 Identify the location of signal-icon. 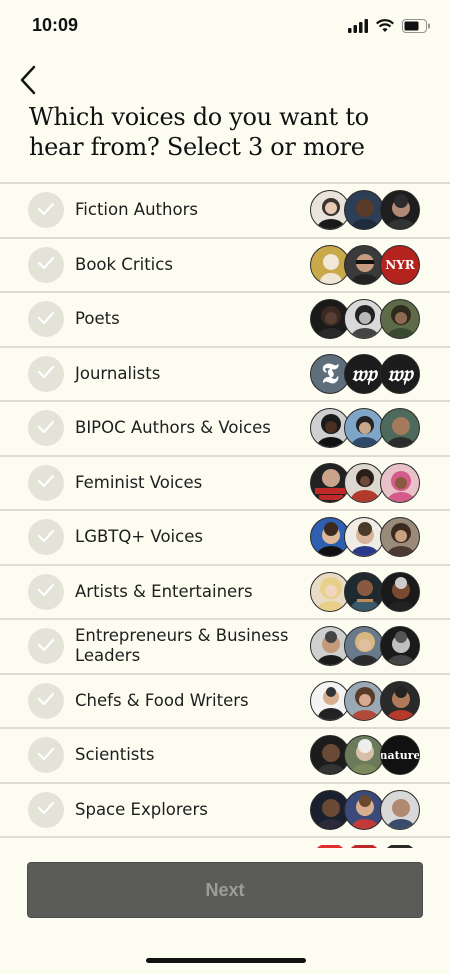
(358, 27).